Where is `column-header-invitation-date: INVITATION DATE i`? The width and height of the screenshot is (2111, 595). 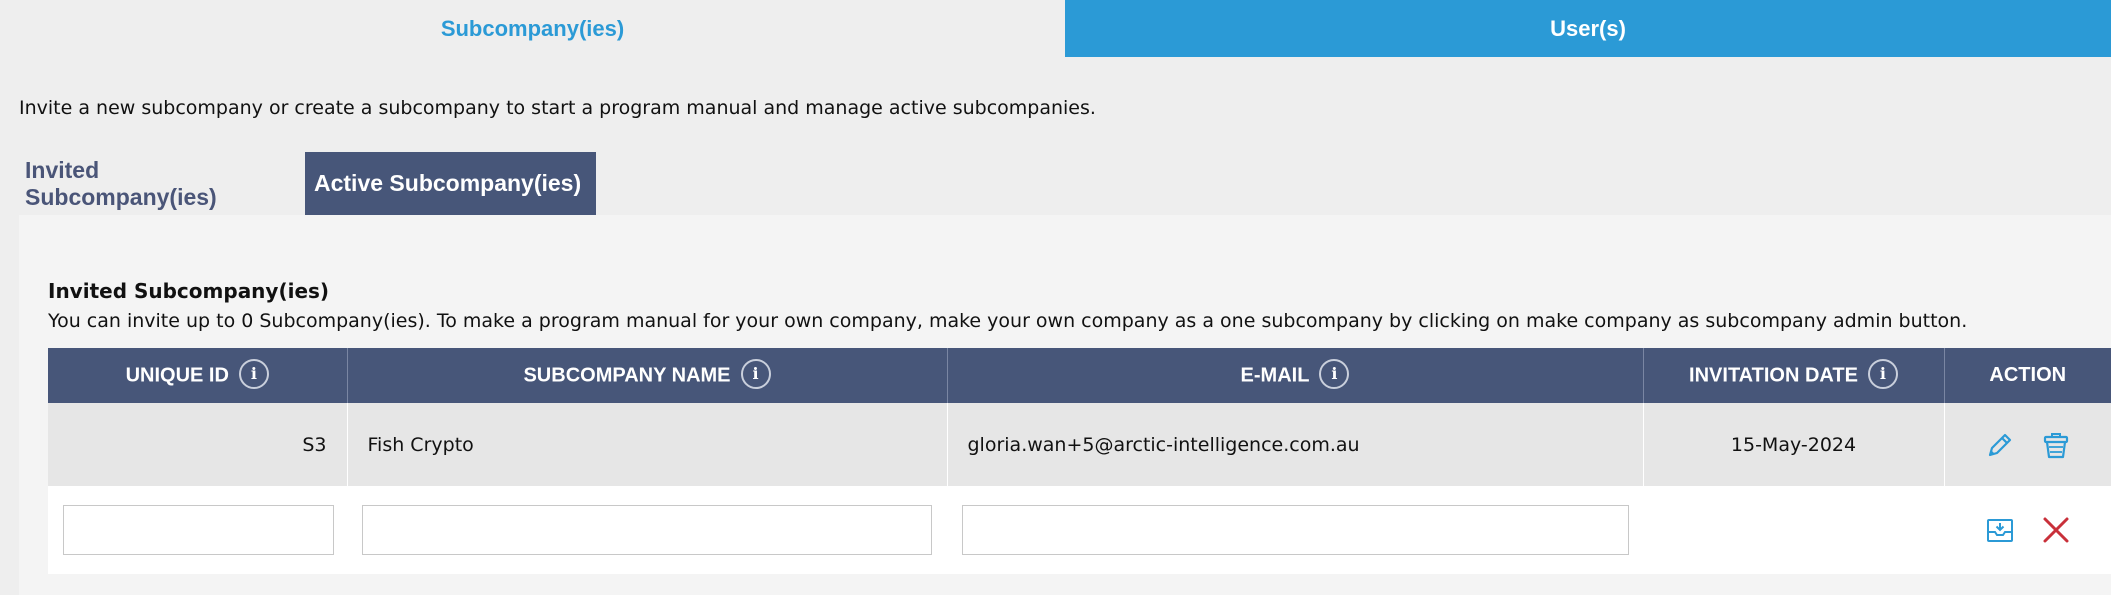 column-header-invitation-date: INVITATION DATE i is located at coordinates (1794, 375).